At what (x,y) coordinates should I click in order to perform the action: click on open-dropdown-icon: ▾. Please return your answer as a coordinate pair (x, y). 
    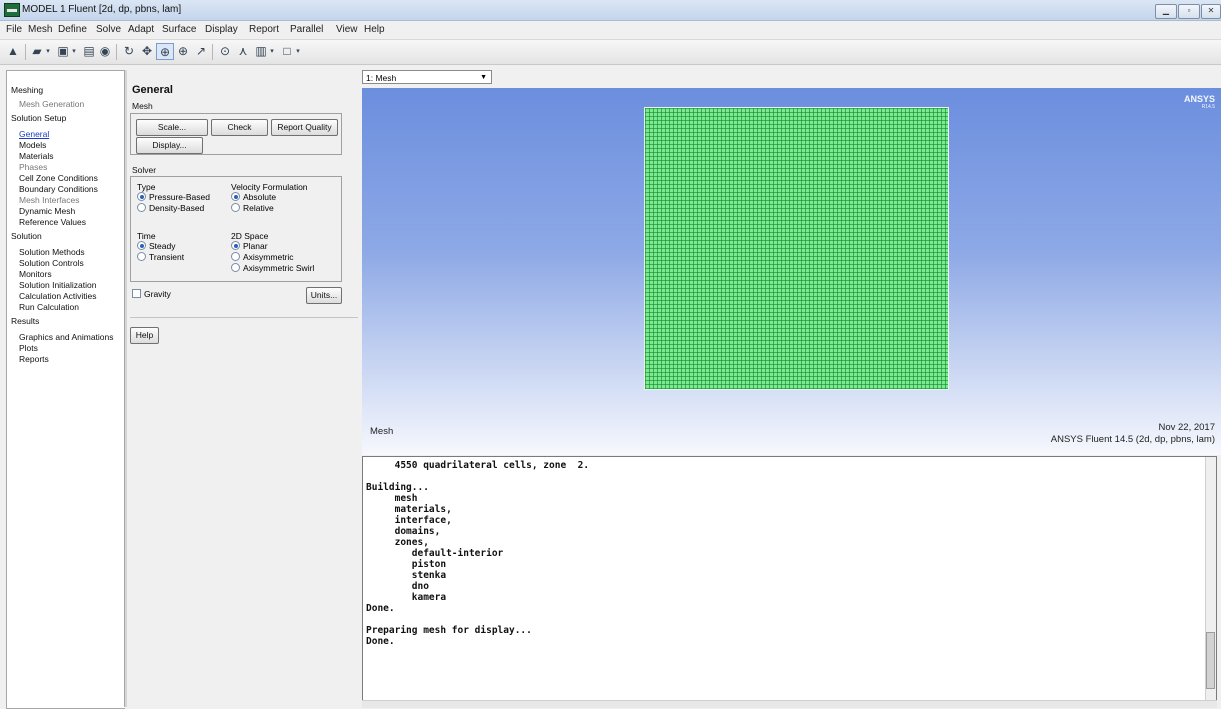
    Looking at the image, I should click on (48, 51).